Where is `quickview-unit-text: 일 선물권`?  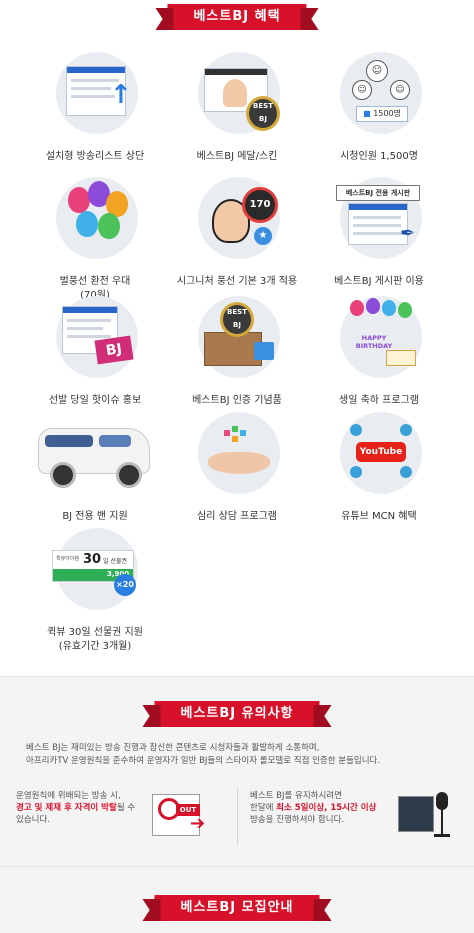
quickview-unit-text: 일 선물권 is located at coordinates (115, 561).